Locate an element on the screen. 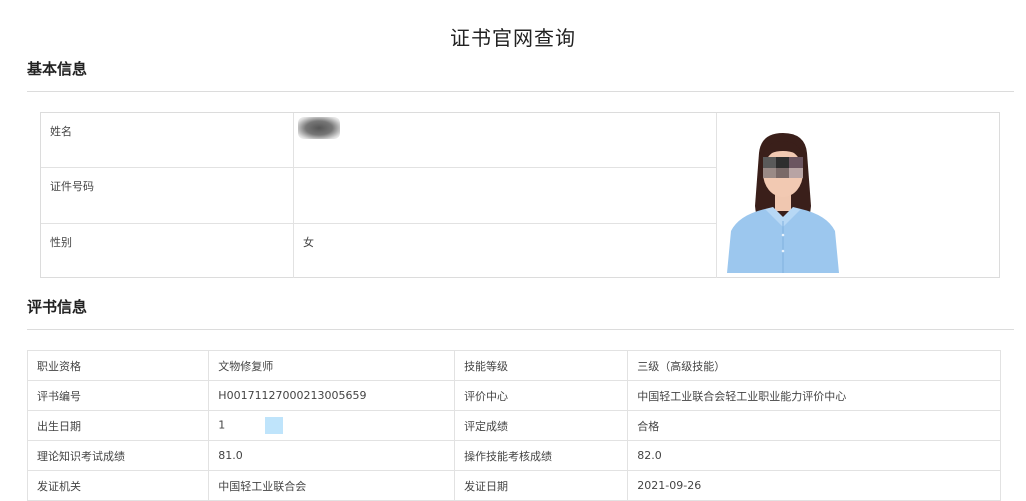  theory-score-label: 理论知识考试成绩 is located at coordinates (118, 455).